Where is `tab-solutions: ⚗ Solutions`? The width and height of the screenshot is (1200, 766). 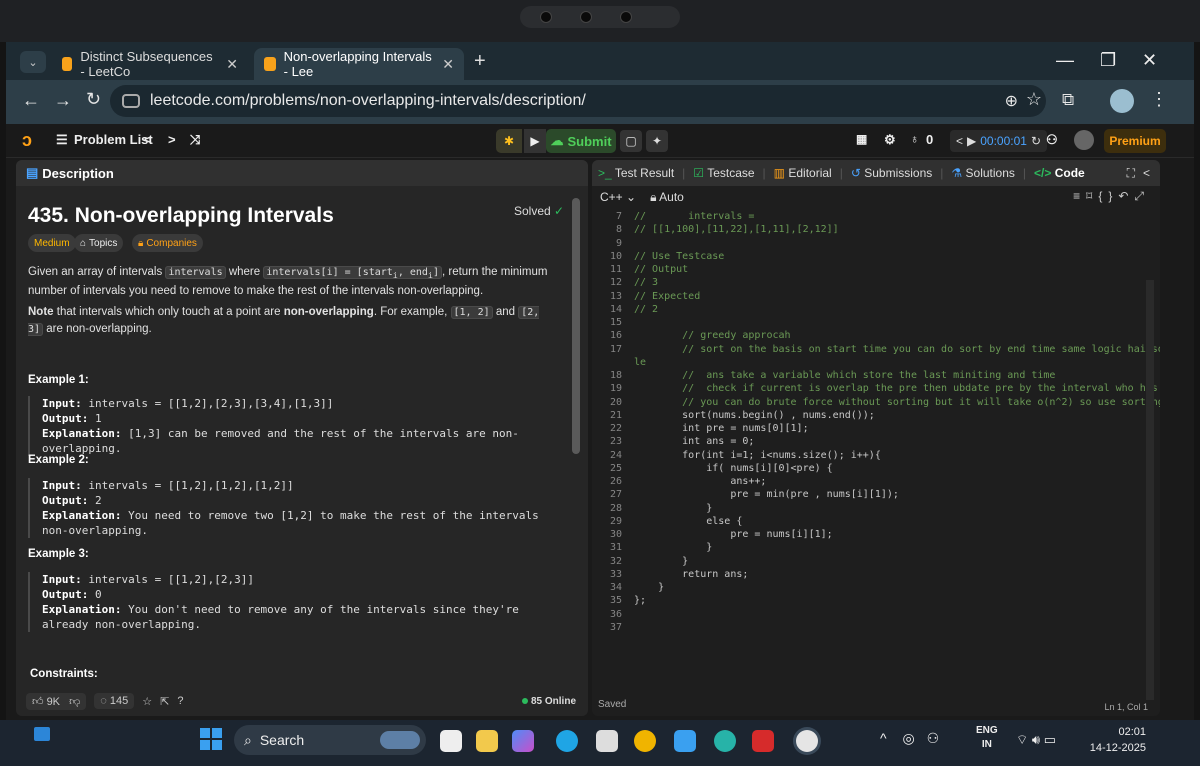
tab-solutions: ⚗ Solutions is located at coordinates (982, 173).